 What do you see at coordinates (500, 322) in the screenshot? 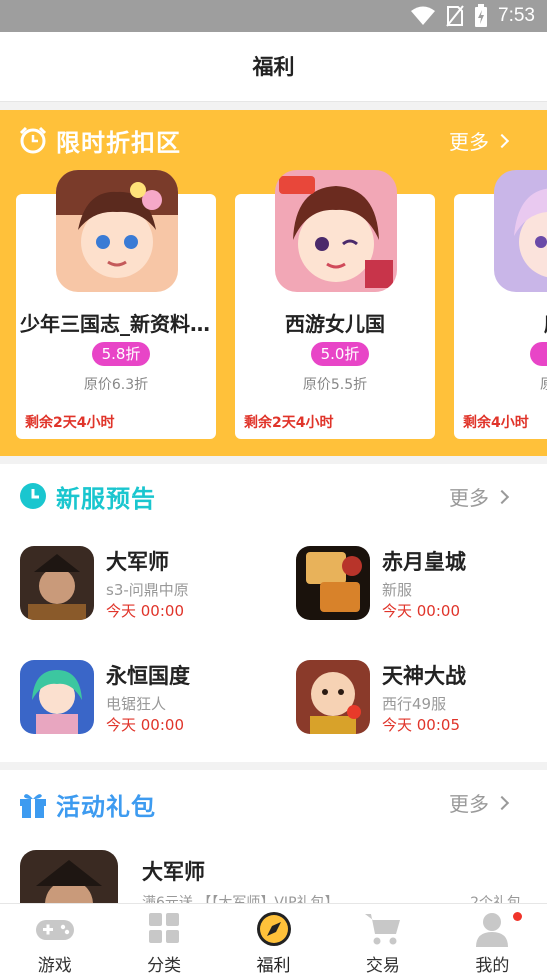
I see `game-name: 魔` at bounding box center [500, 322].